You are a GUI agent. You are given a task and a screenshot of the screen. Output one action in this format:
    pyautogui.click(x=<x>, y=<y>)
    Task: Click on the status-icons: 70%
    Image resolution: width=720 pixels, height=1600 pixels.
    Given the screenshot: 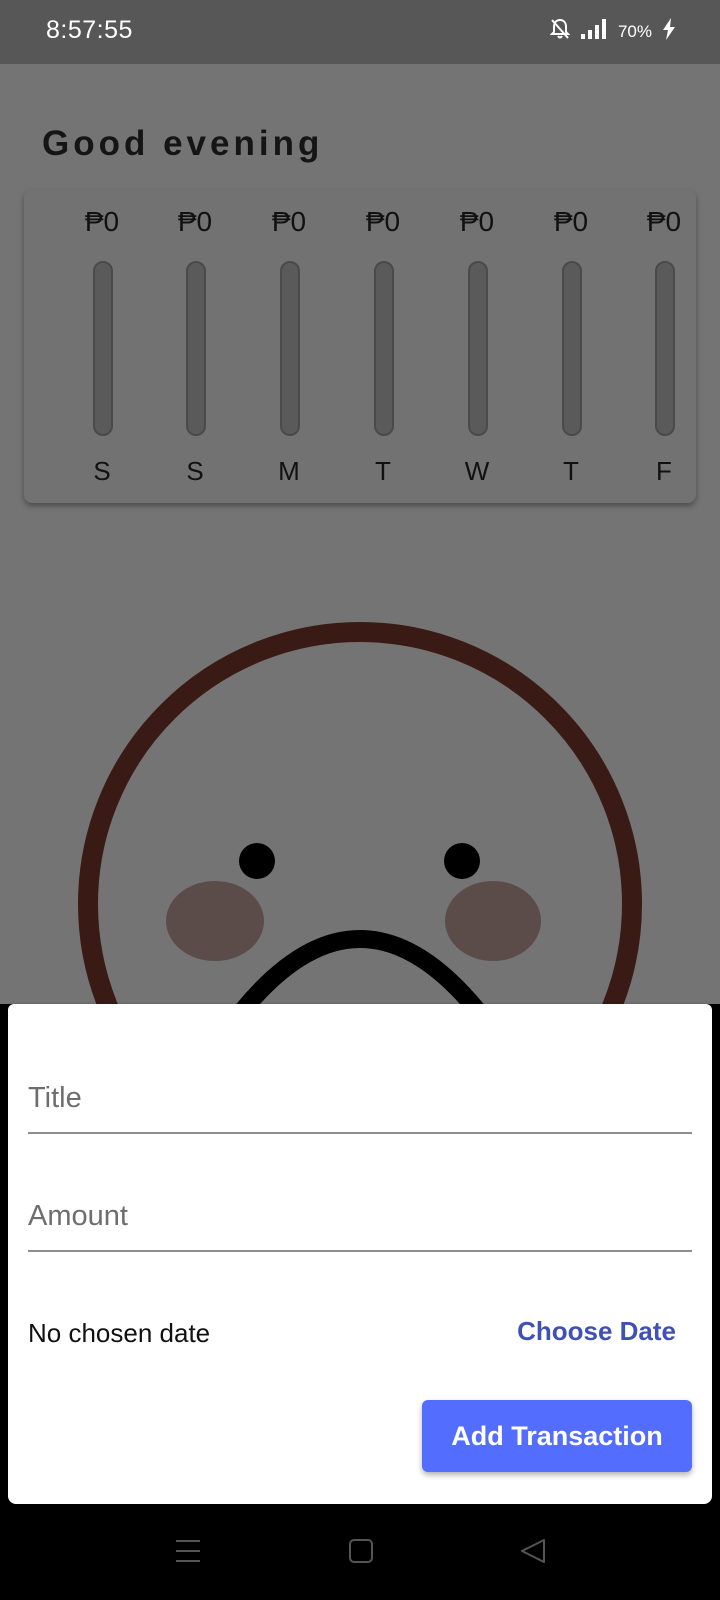 What is the action you would take?
    pyautogui.click(x=612, y=31)
    